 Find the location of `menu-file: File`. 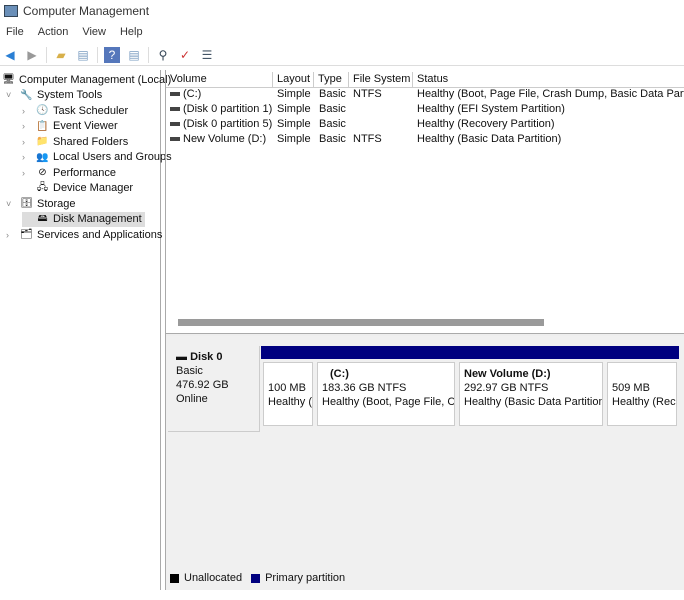

menu-file: File is located at coordinates (15, 34).